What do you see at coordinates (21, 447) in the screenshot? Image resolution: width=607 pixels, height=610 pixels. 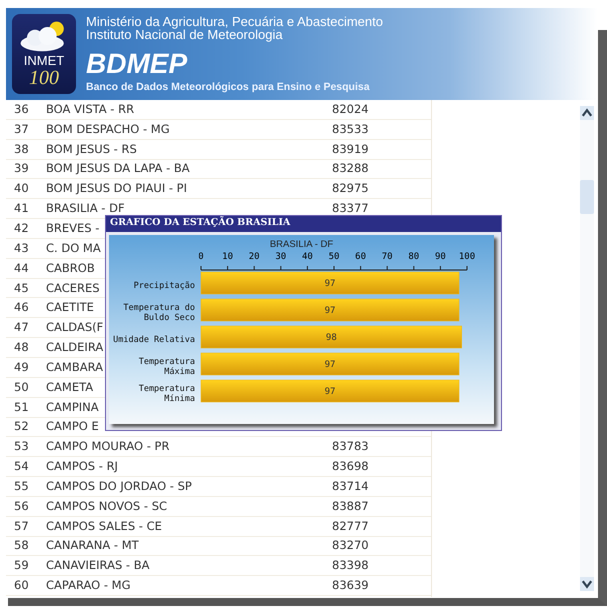 I see `row-number: 53` at bounding box center [21, 447].